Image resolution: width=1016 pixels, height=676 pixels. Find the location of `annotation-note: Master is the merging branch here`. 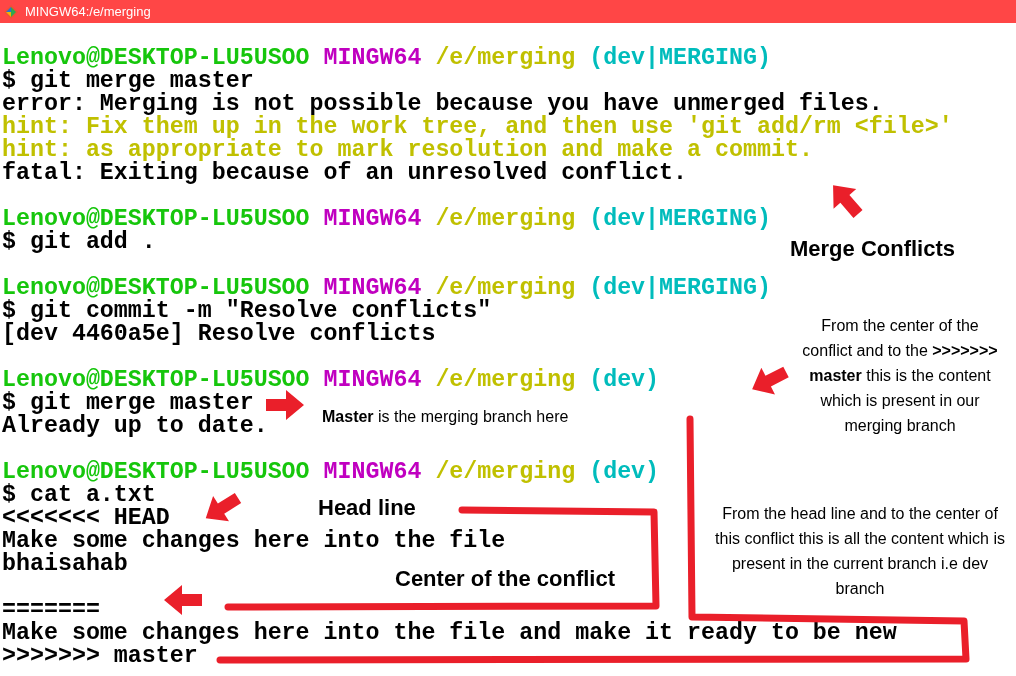

annotation-note: Master is the merging branch here is located at coordinates (445, 416).